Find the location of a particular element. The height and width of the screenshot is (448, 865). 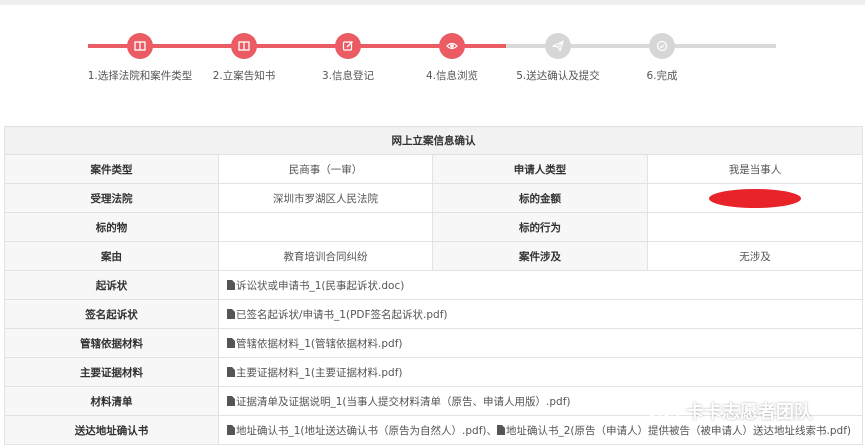

top-bar is located at coordinates (432, 2).